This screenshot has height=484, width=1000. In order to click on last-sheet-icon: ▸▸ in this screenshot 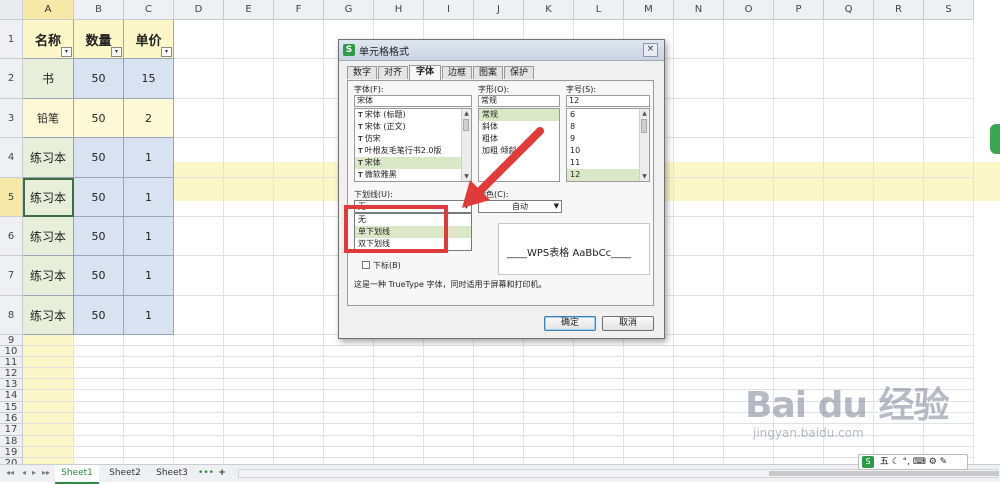, I will do `click(46, 472)`.